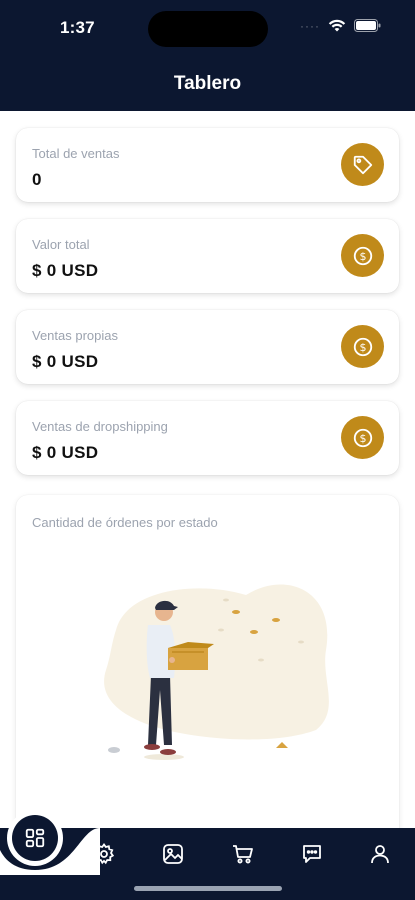 This screenshot has height=900, width=415. Describe the element at coordinates (37, 179) in the screenshot. I see `card-value: 0` at that location.